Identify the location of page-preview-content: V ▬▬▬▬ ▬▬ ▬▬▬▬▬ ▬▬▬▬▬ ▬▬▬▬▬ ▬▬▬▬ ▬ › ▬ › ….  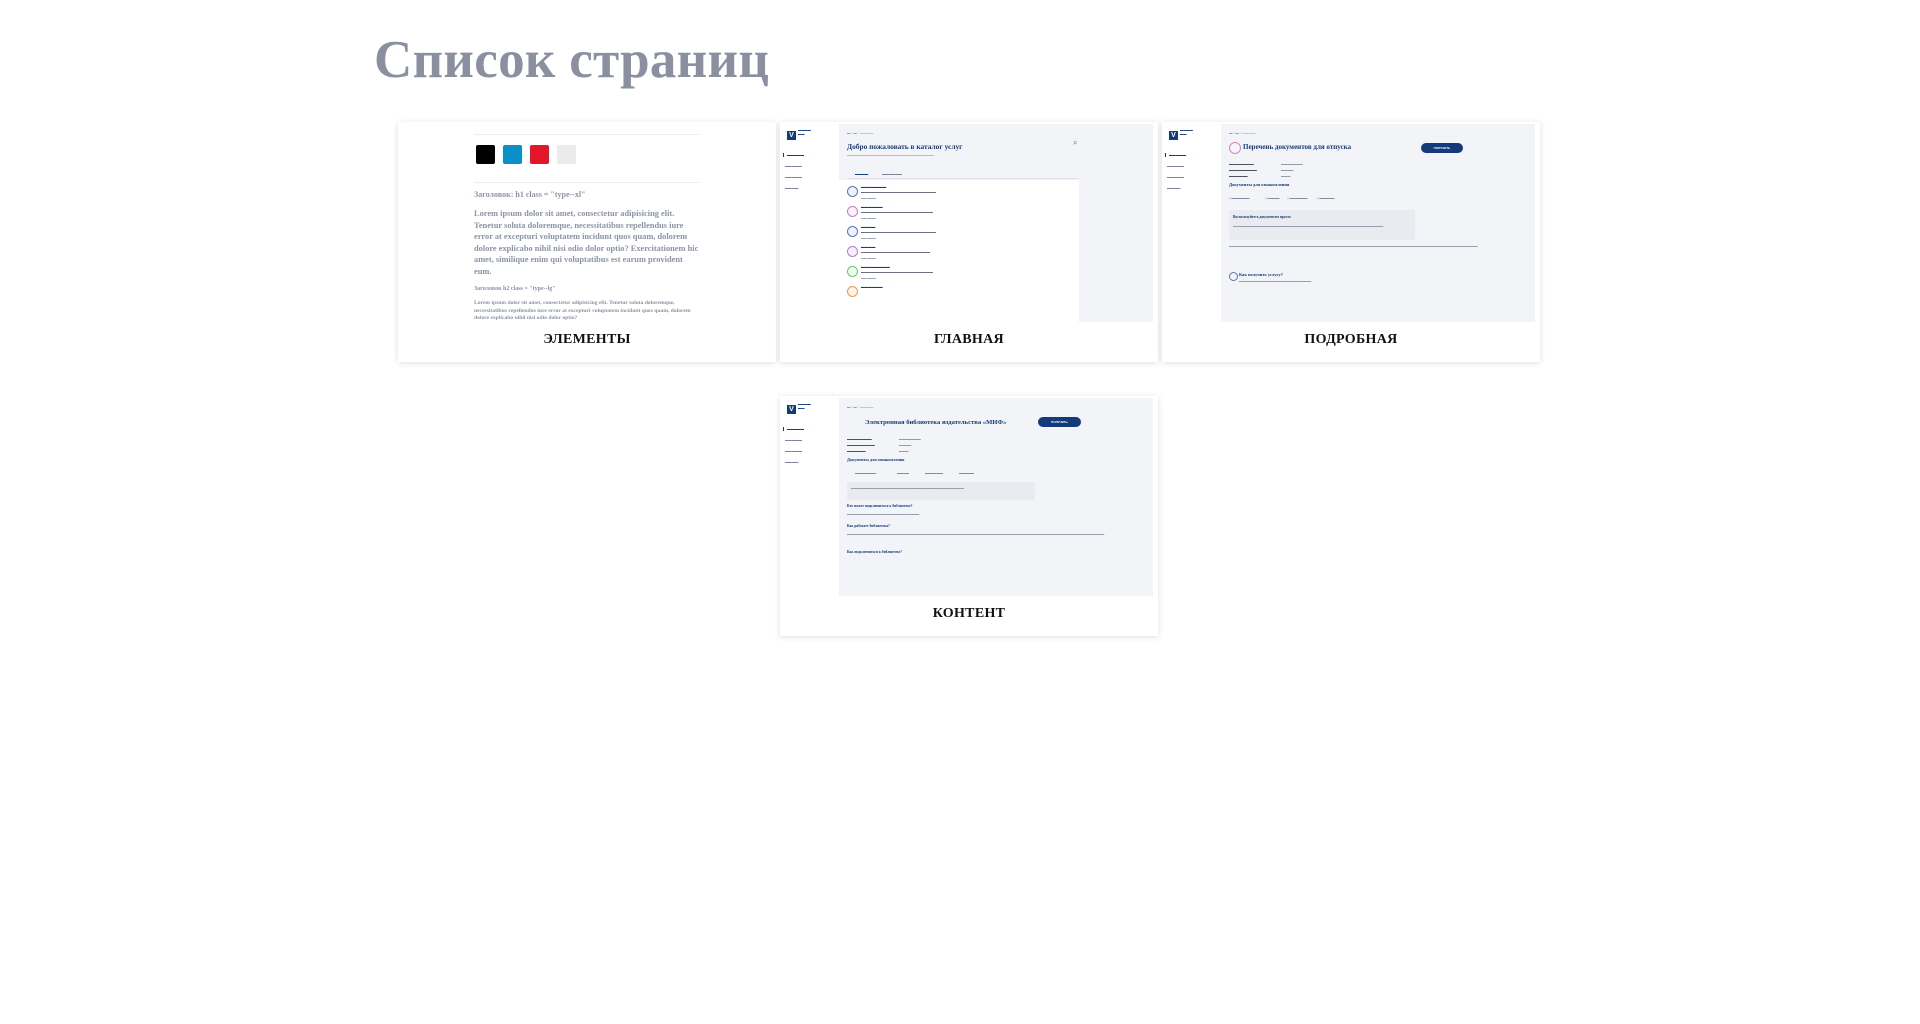
(969, 497).